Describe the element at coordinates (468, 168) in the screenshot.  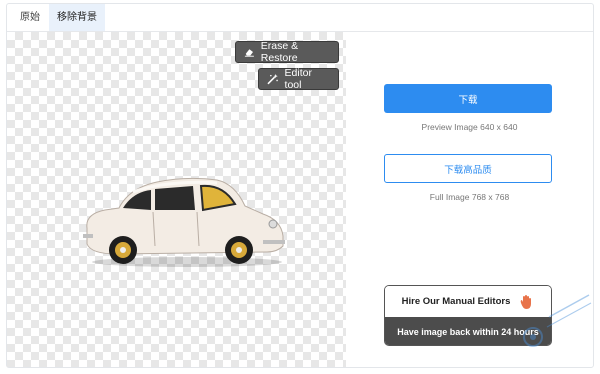
I see `download-hq-button: 下载高品质` at that location.